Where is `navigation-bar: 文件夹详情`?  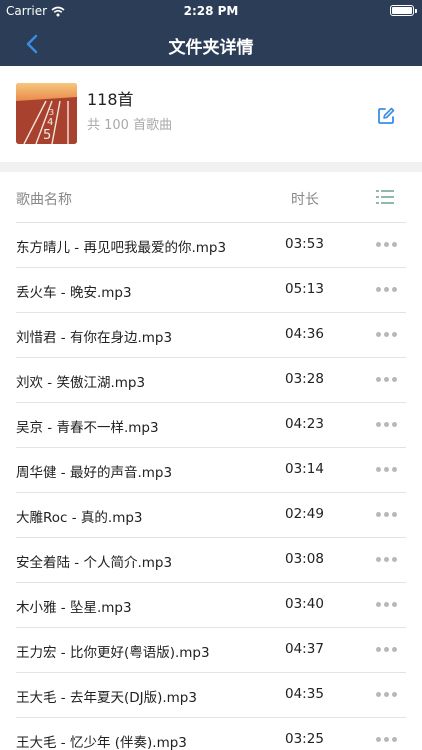
navigation-bar: 文件夹详情 is located at coordinates (211, 44).